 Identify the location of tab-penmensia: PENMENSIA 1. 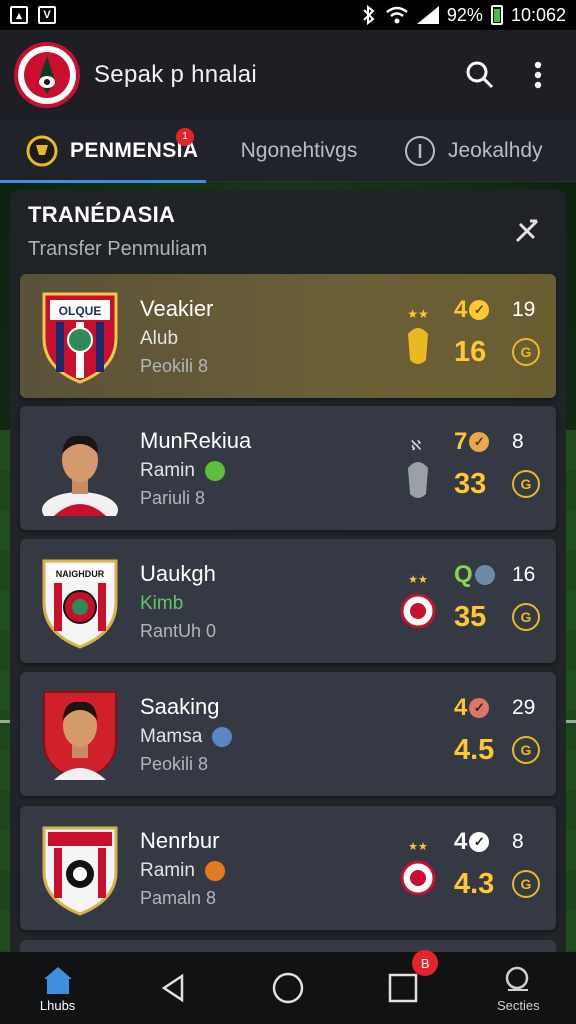
(103, 151).